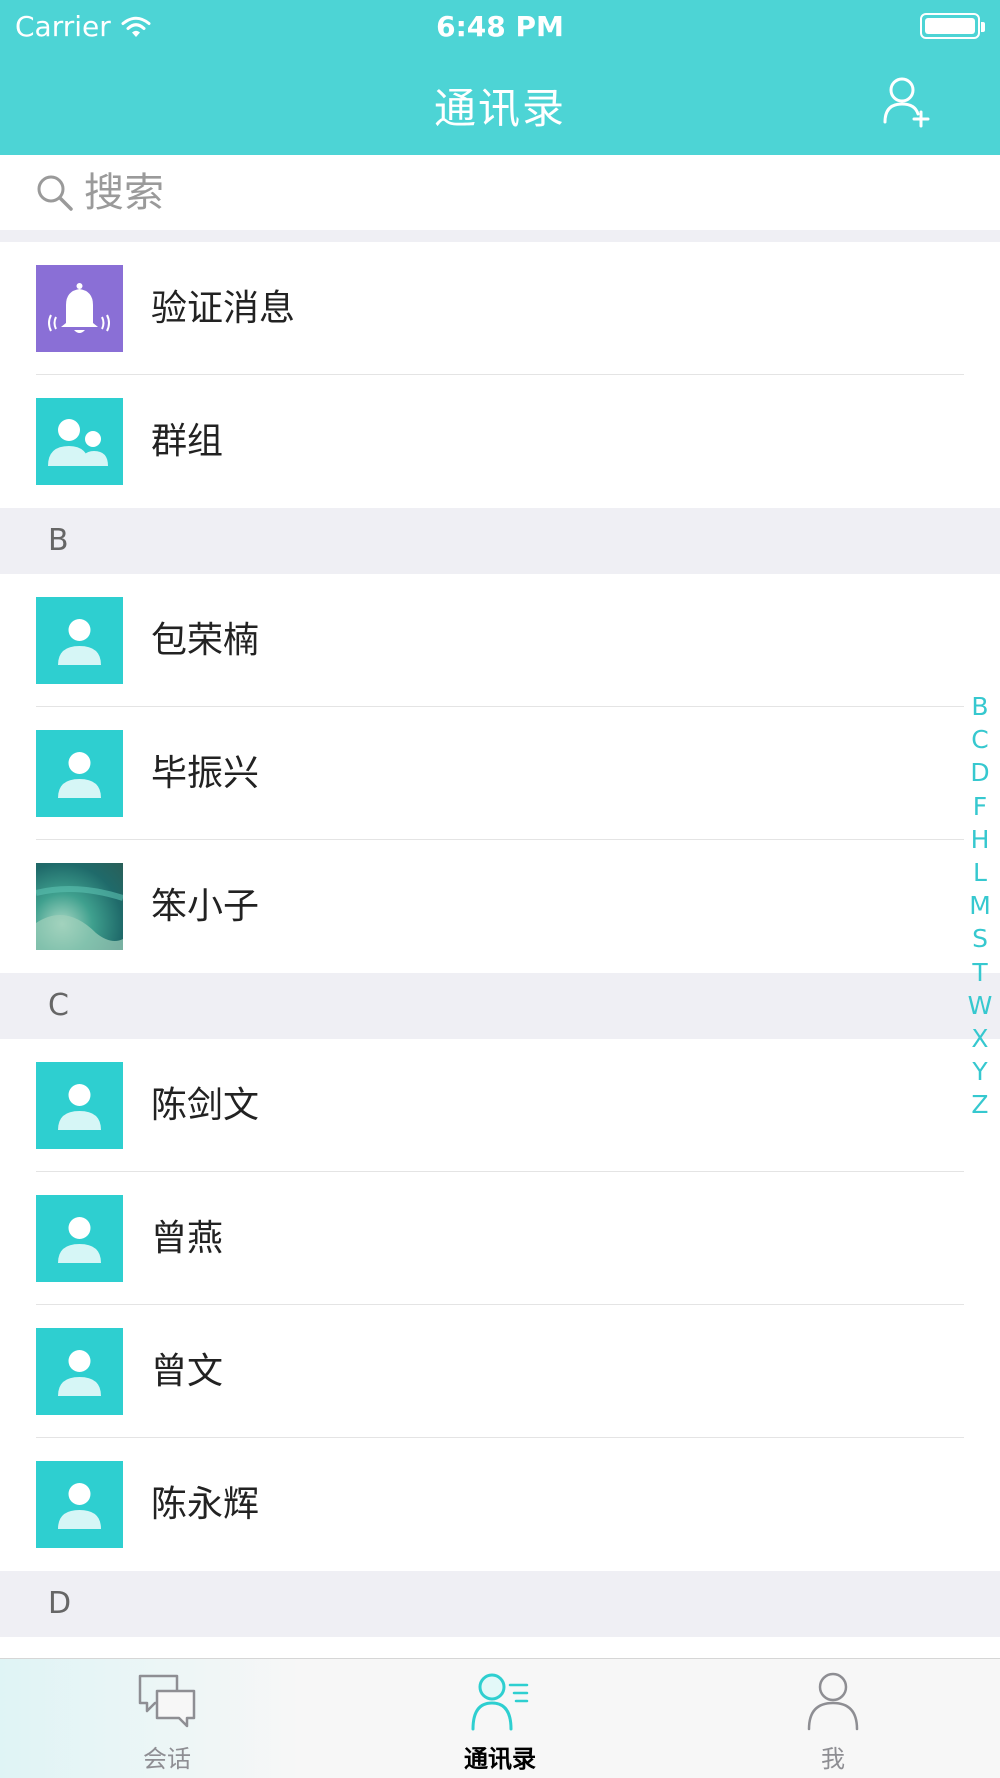 Image resolution: width=1000 pixels, height=1778 pixels. What do you see at coordinates (980, 839) in the screenshot?
I see `index-letter: H` at bounding box center [980, 839].